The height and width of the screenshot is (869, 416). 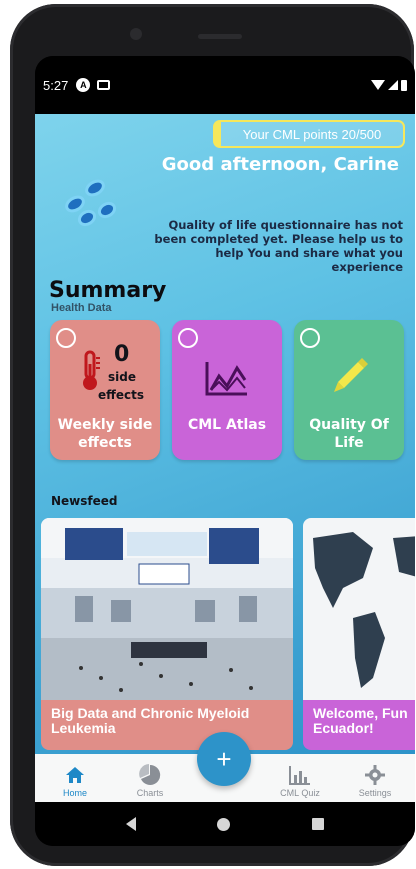 What do you see at coordinates (280, 164) in the screenshot?
I see `greeting-text: Good afternoon, Carine` at bounding box center [280, 164].